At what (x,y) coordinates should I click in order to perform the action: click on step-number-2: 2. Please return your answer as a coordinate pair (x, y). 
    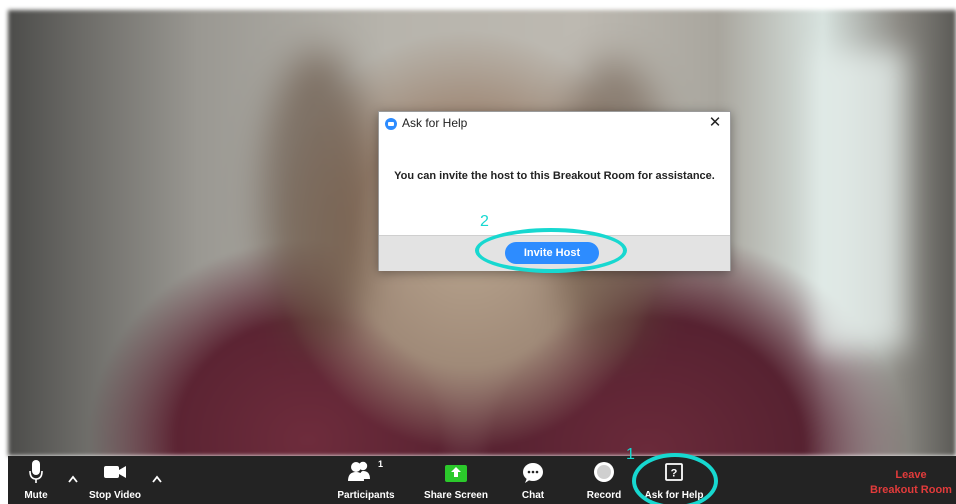
    Looking at the image, I should click on (484, 221).